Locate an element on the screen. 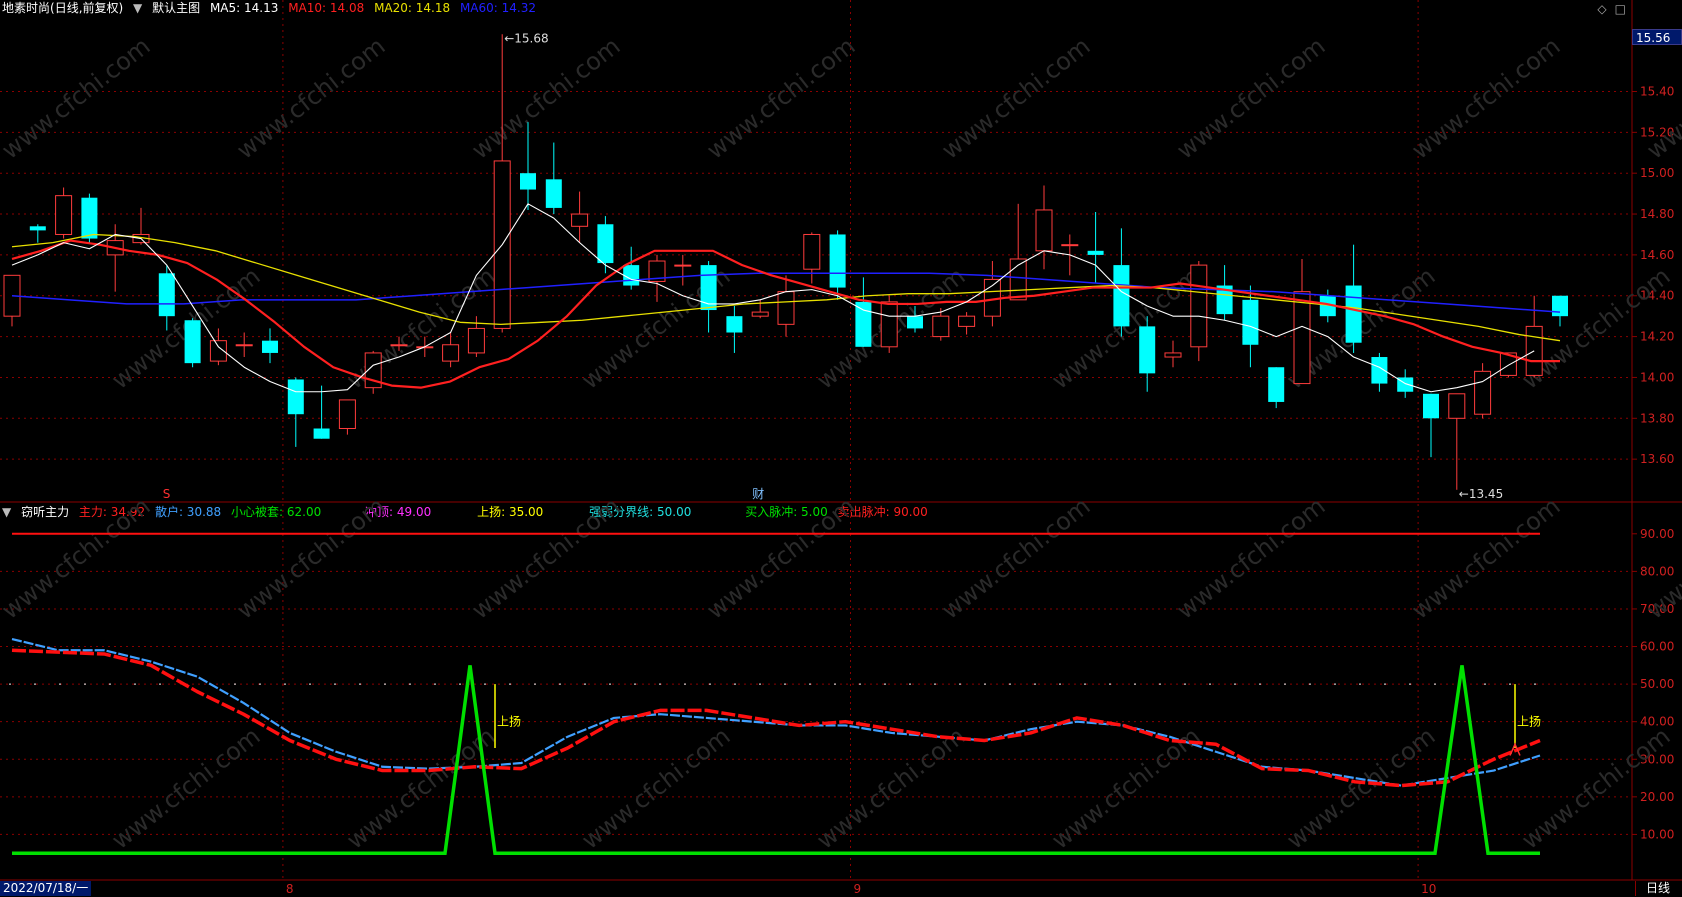  low-annotation: ←13.45 is located at coordinates (1481, 494).